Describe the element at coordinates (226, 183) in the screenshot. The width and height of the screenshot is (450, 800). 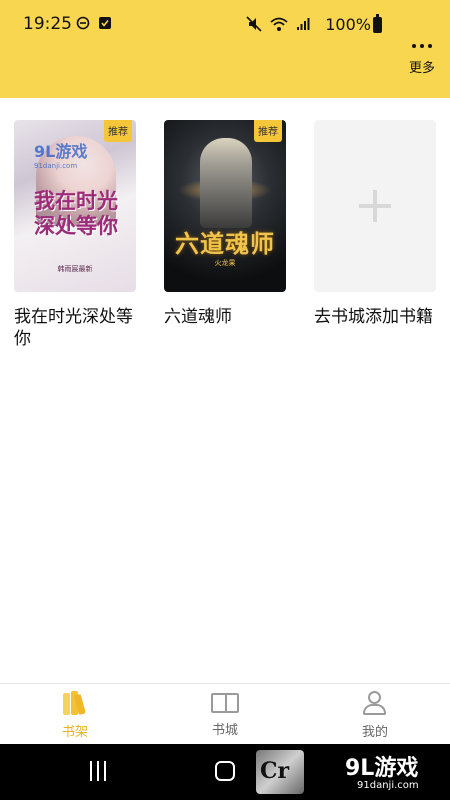
I see `cover-illustration` at that location.